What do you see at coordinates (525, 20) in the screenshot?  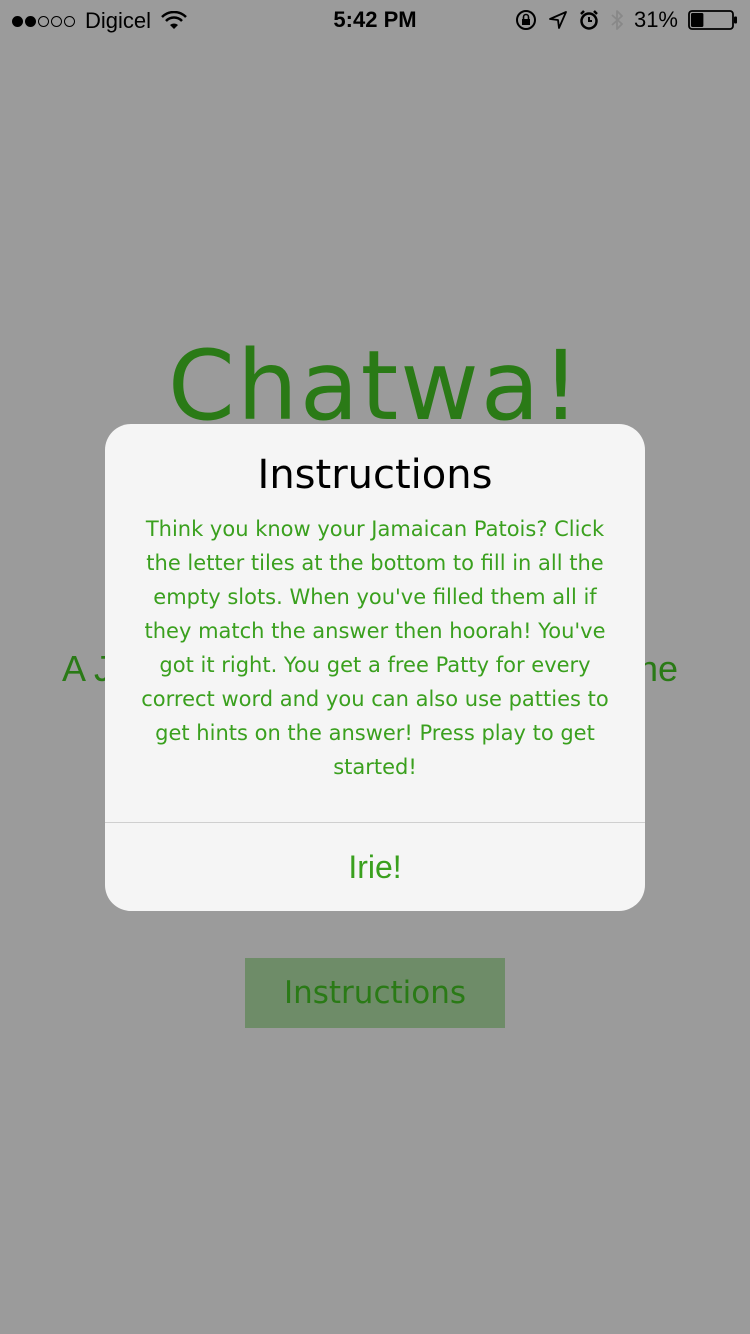 I see `orientation-lock-icon` at bounding box center [525, 20].